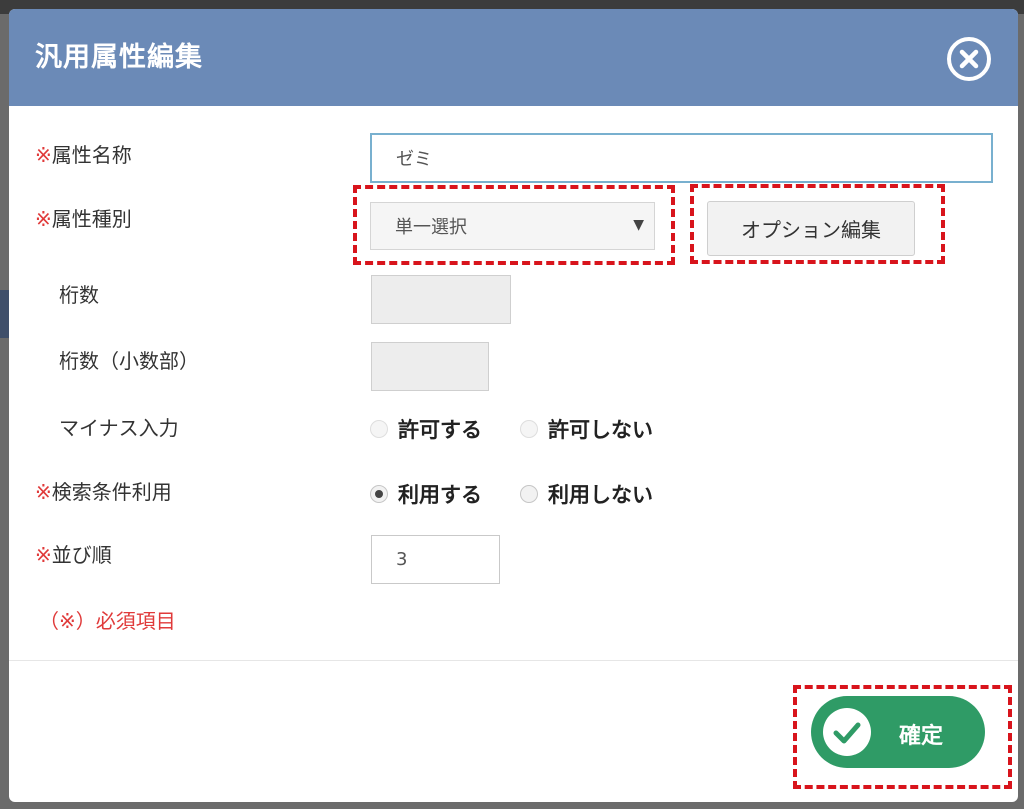  What do you see at coordinates (512, 226) in the screenshot?
I see `attribute-type-select: 単一選択 ▼` at bounding box center [512, 226].